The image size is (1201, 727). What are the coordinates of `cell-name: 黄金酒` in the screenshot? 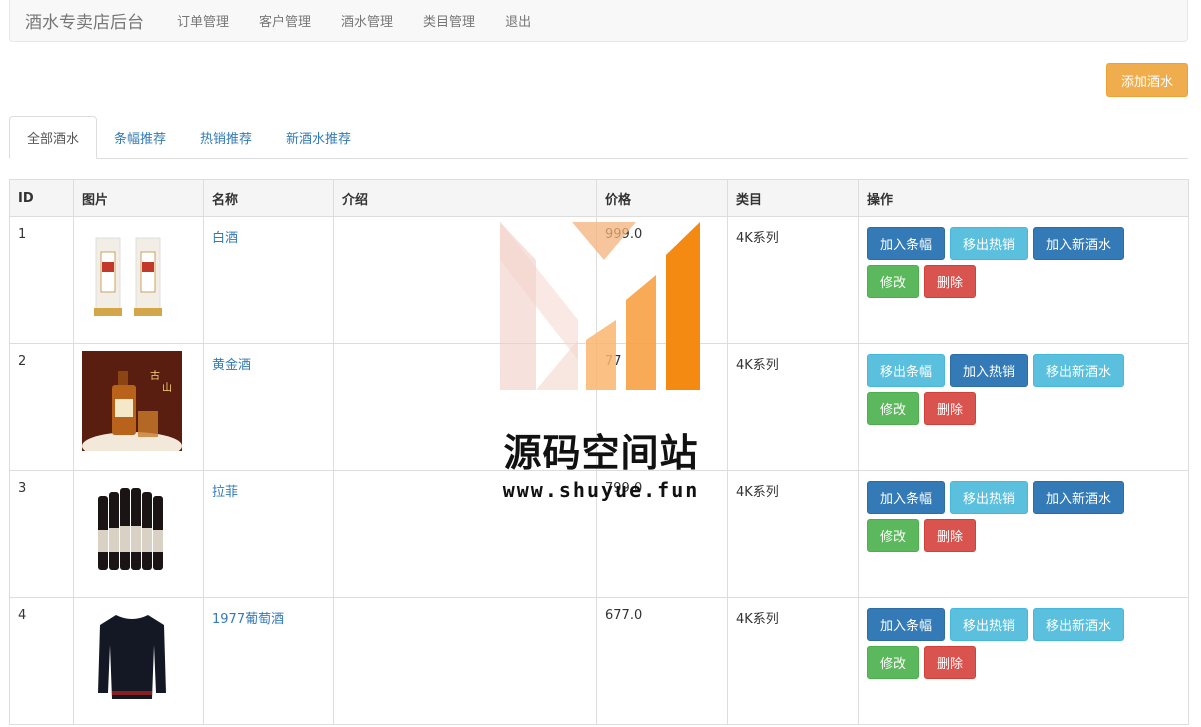 It's located at (268, 407).